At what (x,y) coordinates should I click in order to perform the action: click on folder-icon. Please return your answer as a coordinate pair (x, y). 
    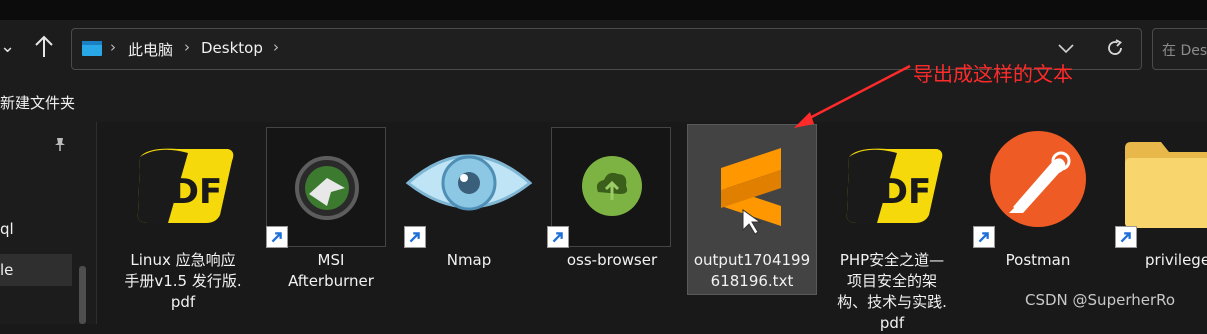
    Looking at the image, I should click on (1166, 185).